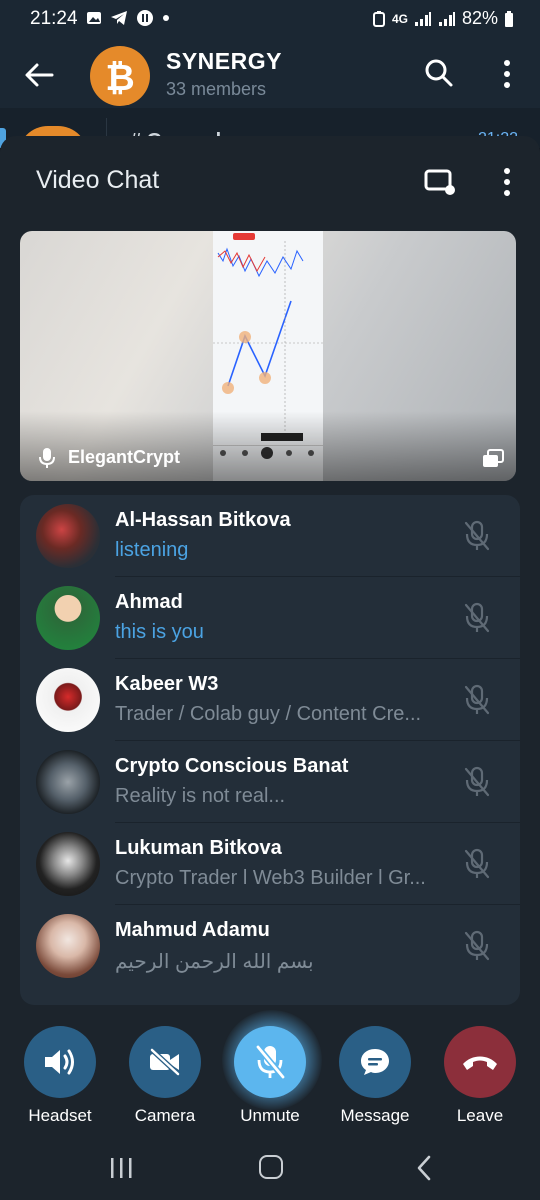  What do you see at coordinates (121, 1168) in the screenshot?
I see `recent-apps-icon` at bounding box center [121, 1168].